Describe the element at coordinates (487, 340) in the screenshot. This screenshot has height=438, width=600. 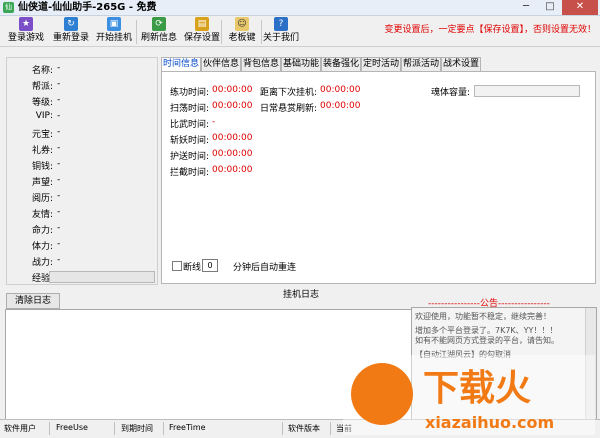
I see `announcement-line: 如有不能网页方式登录的平台，请告知。` at that location.